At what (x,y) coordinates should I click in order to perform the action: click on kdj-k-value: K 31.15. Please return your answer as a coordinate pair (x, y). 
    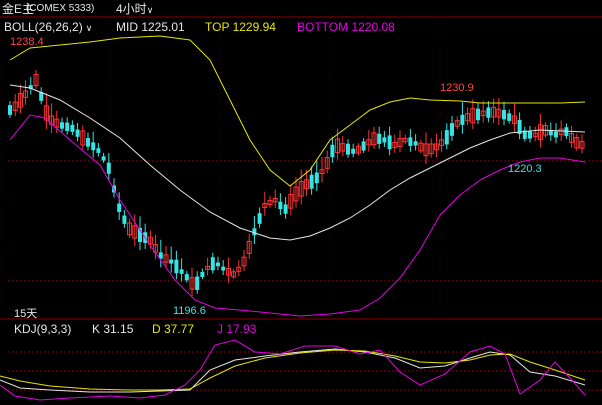
    Looking at the image, I should click on (113, 329).